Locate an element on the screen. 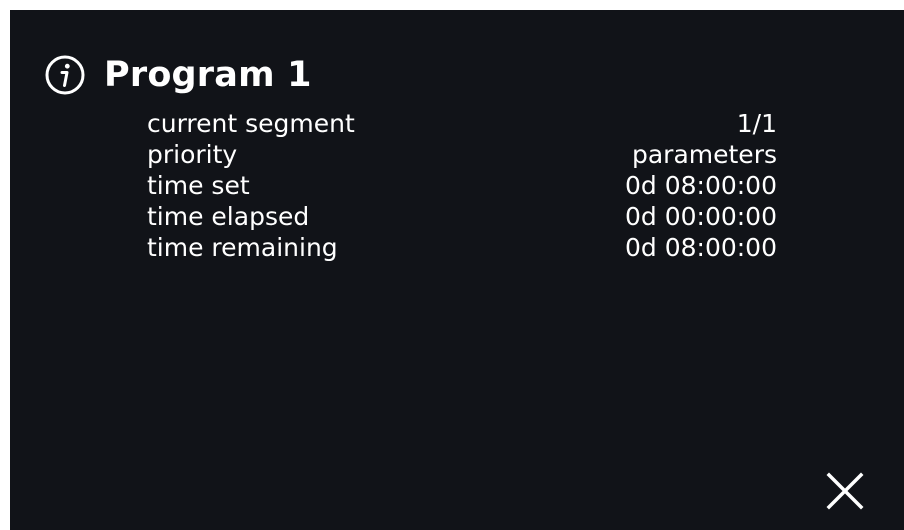  close-button is located at coordinates (845, 491).